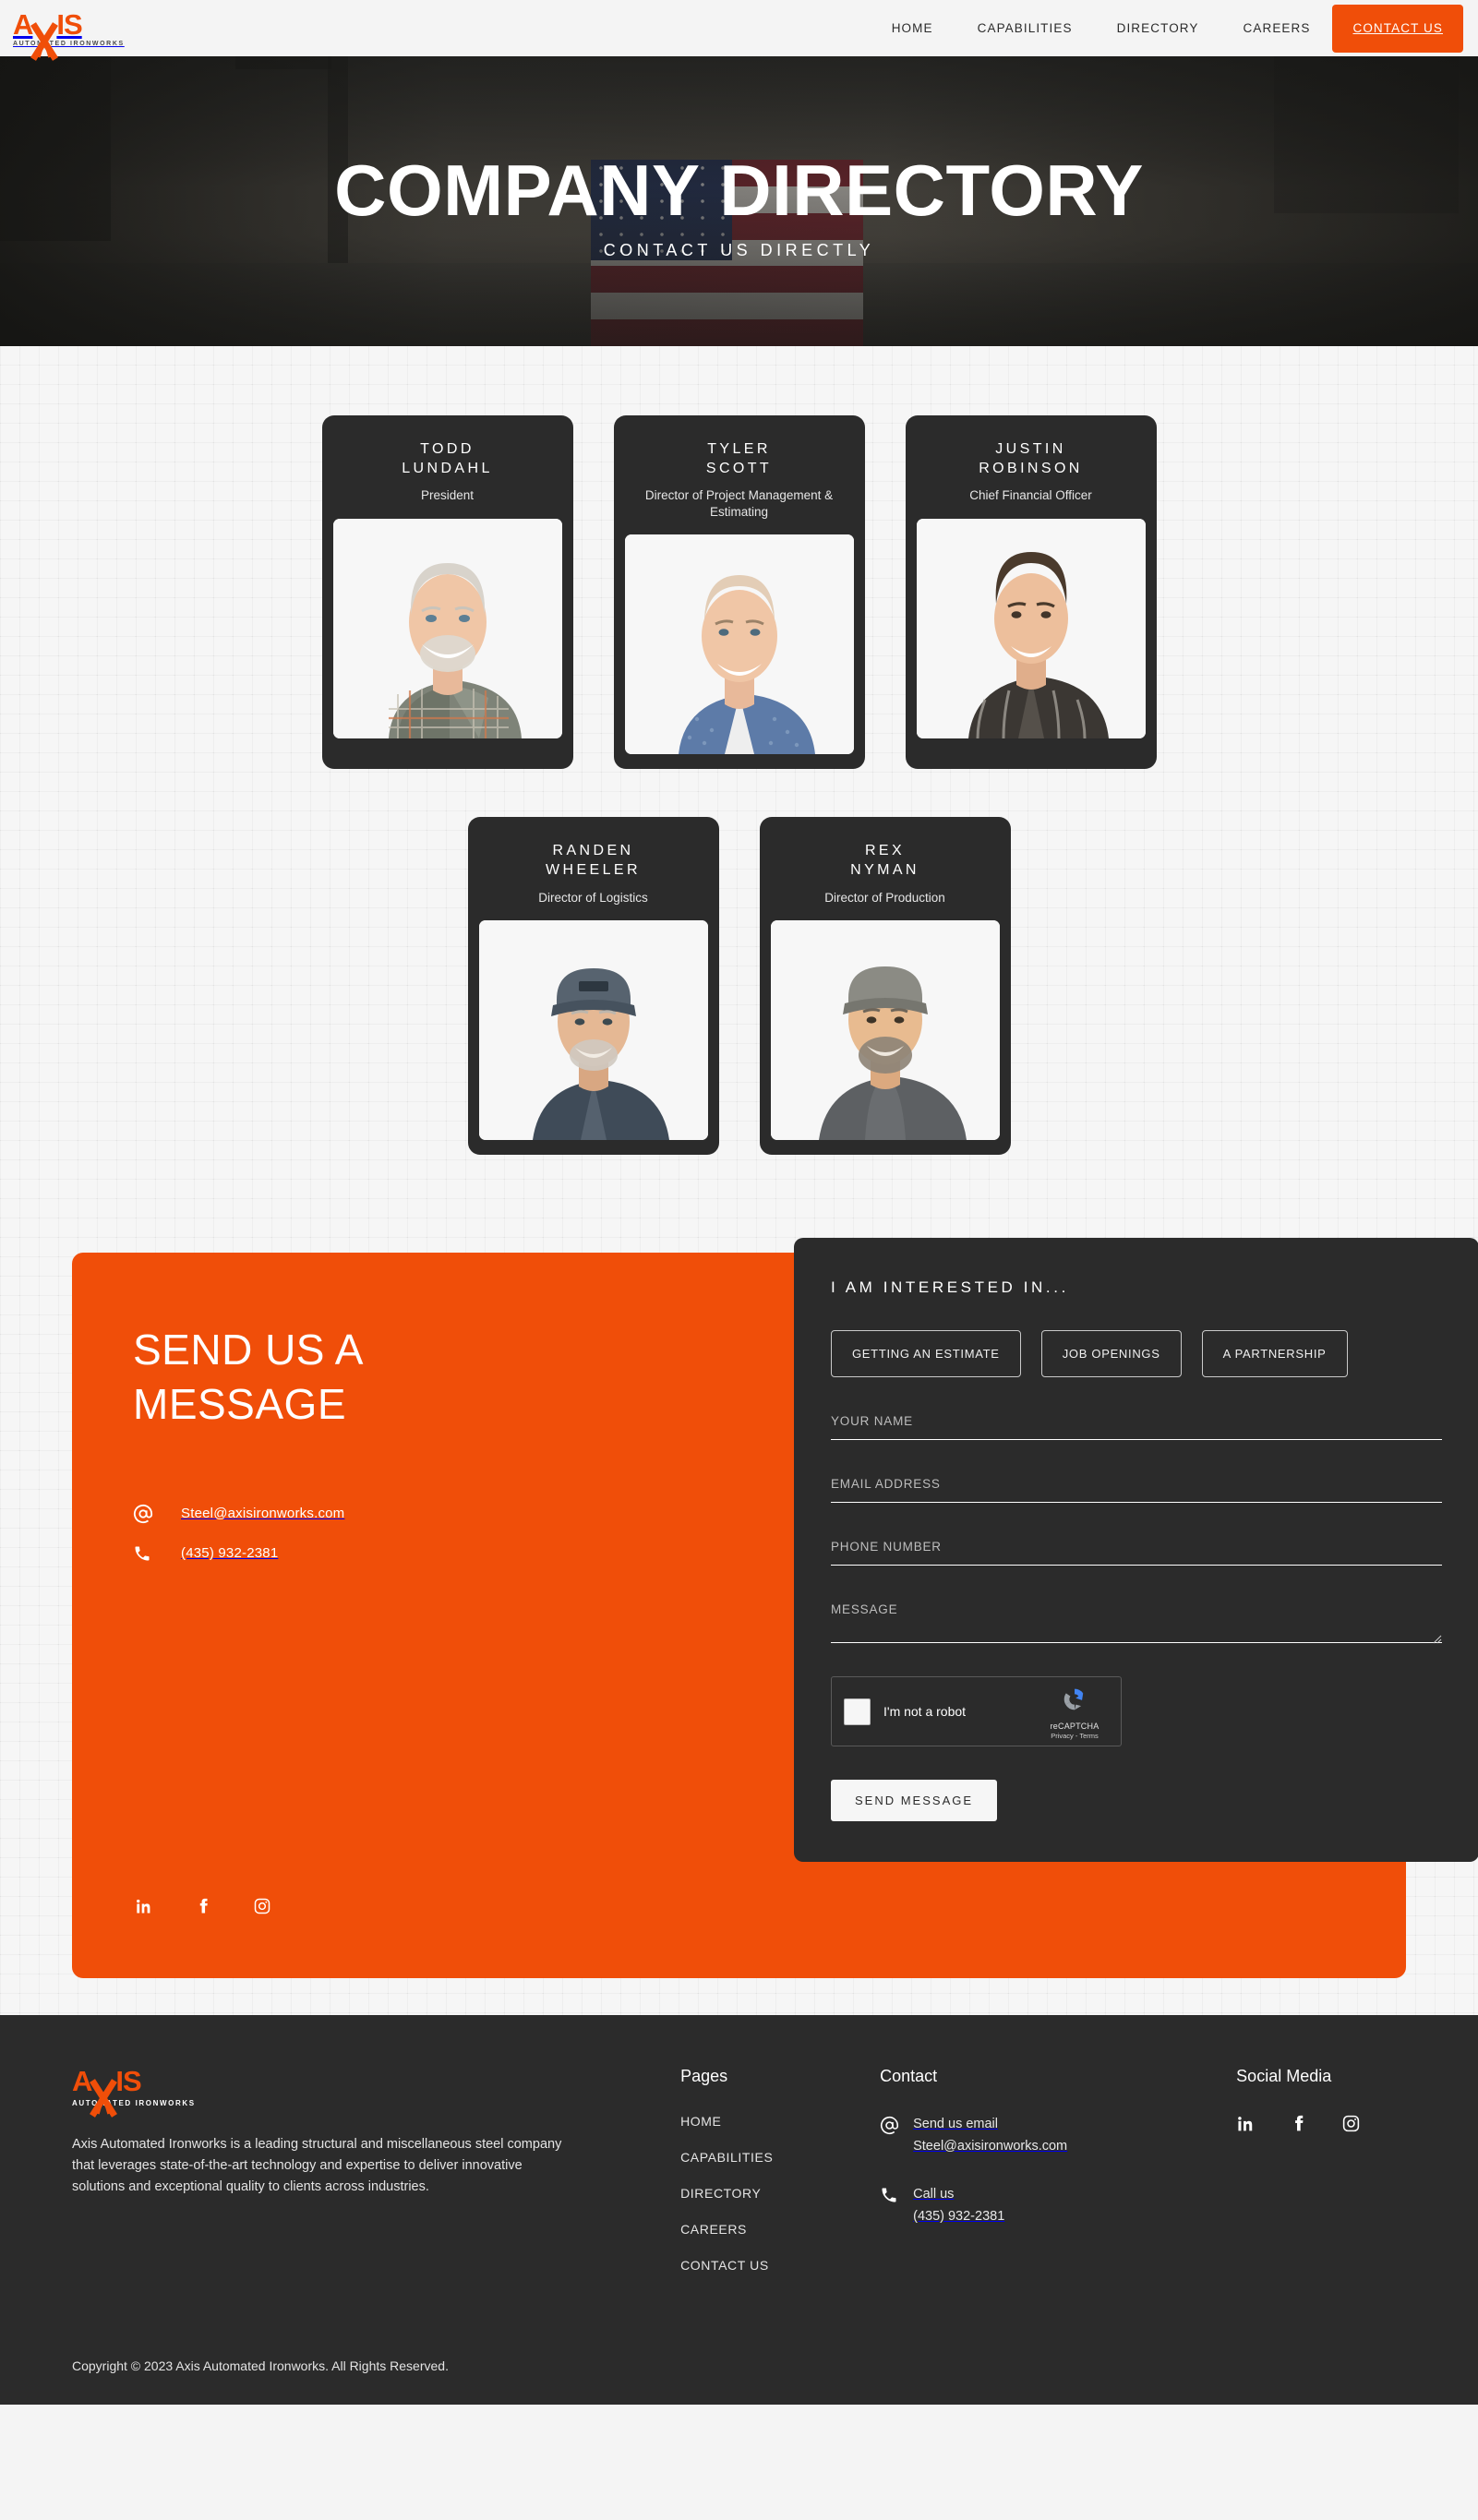  I want to click on site-logo: A IS AUTOMATED IRONWORKS, so click(82, 35).